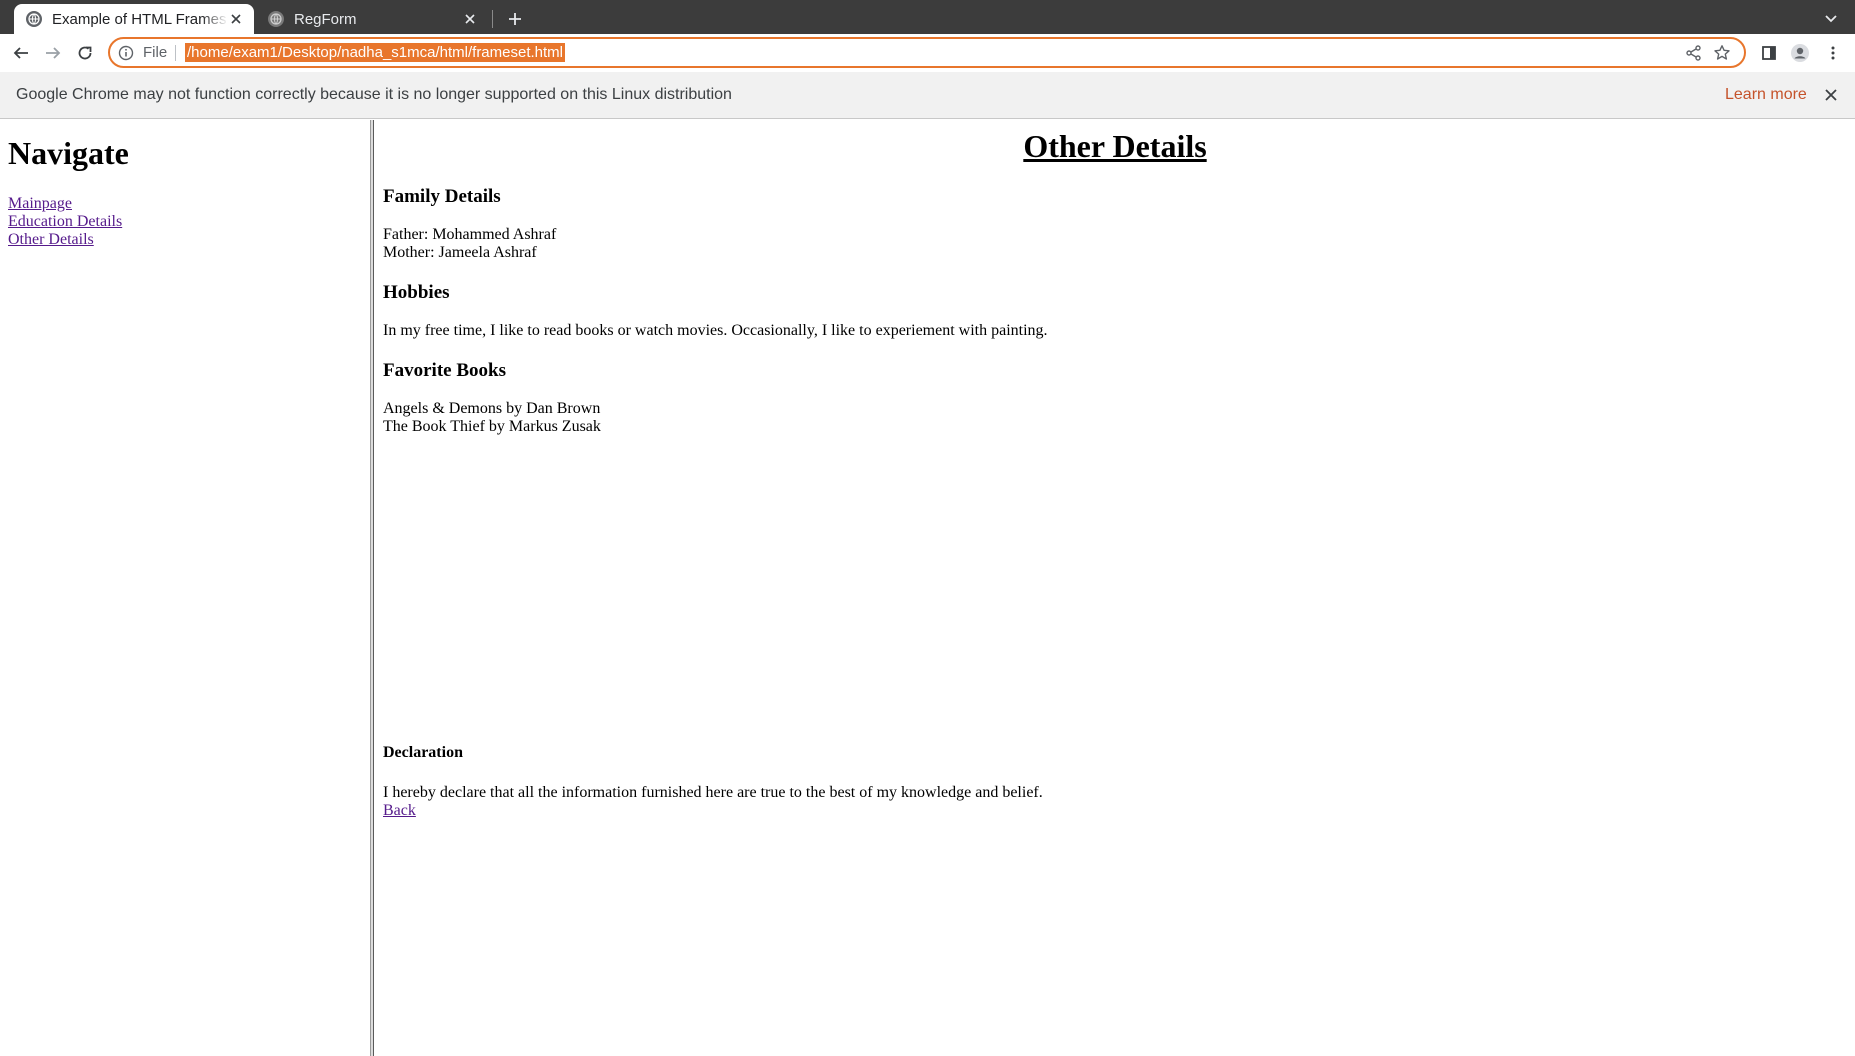  Describe the element at coordinates (927, 17) in the screenshot. I see `tab-strip: Example of HTML Frames RegForm` at that location.